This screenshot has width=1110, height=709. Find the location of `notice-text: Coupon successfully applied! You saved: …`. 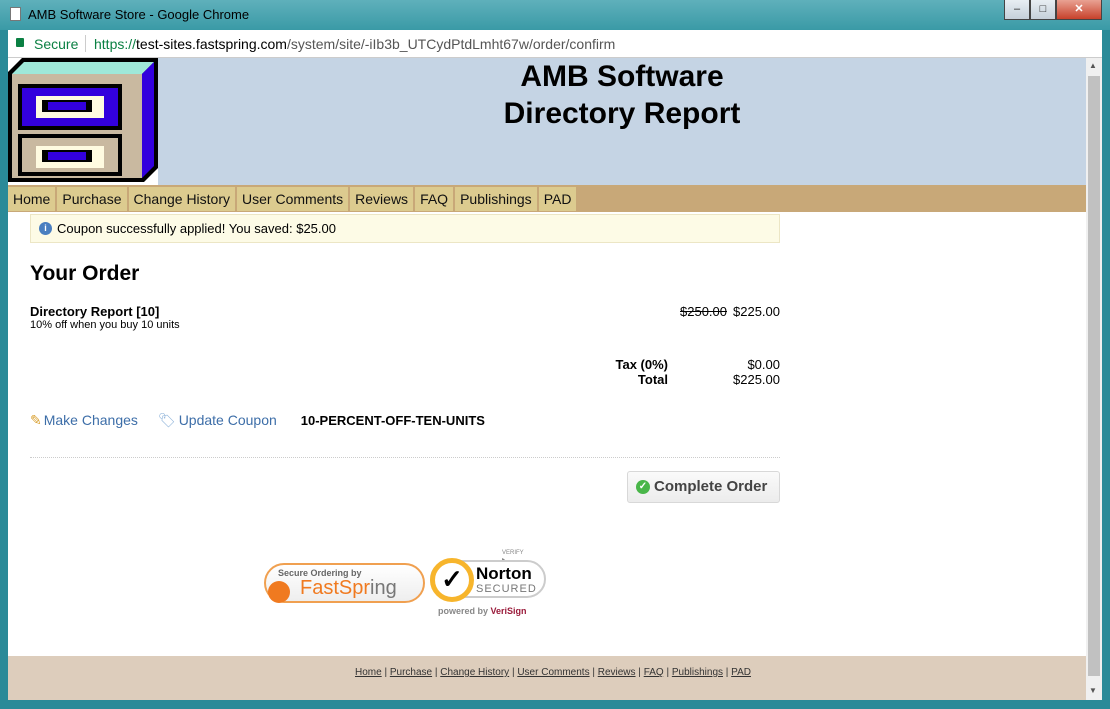

notice-text: Coupon successfully applied! You saved: … is located at coordinates (196, 228).